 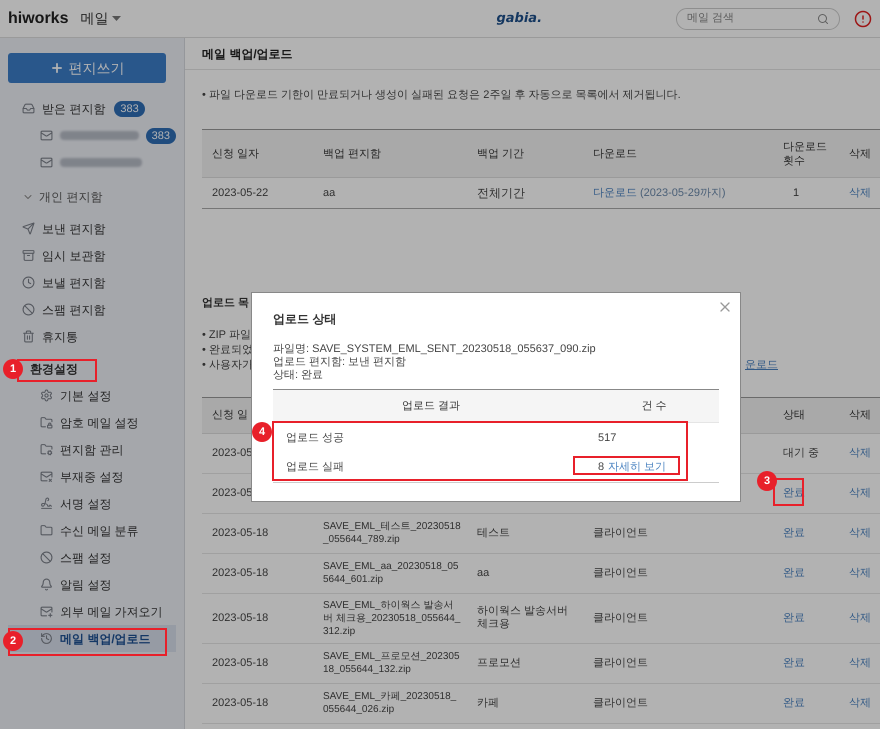 I want to click on locked-folder-icon, so click(x=46, y=422).